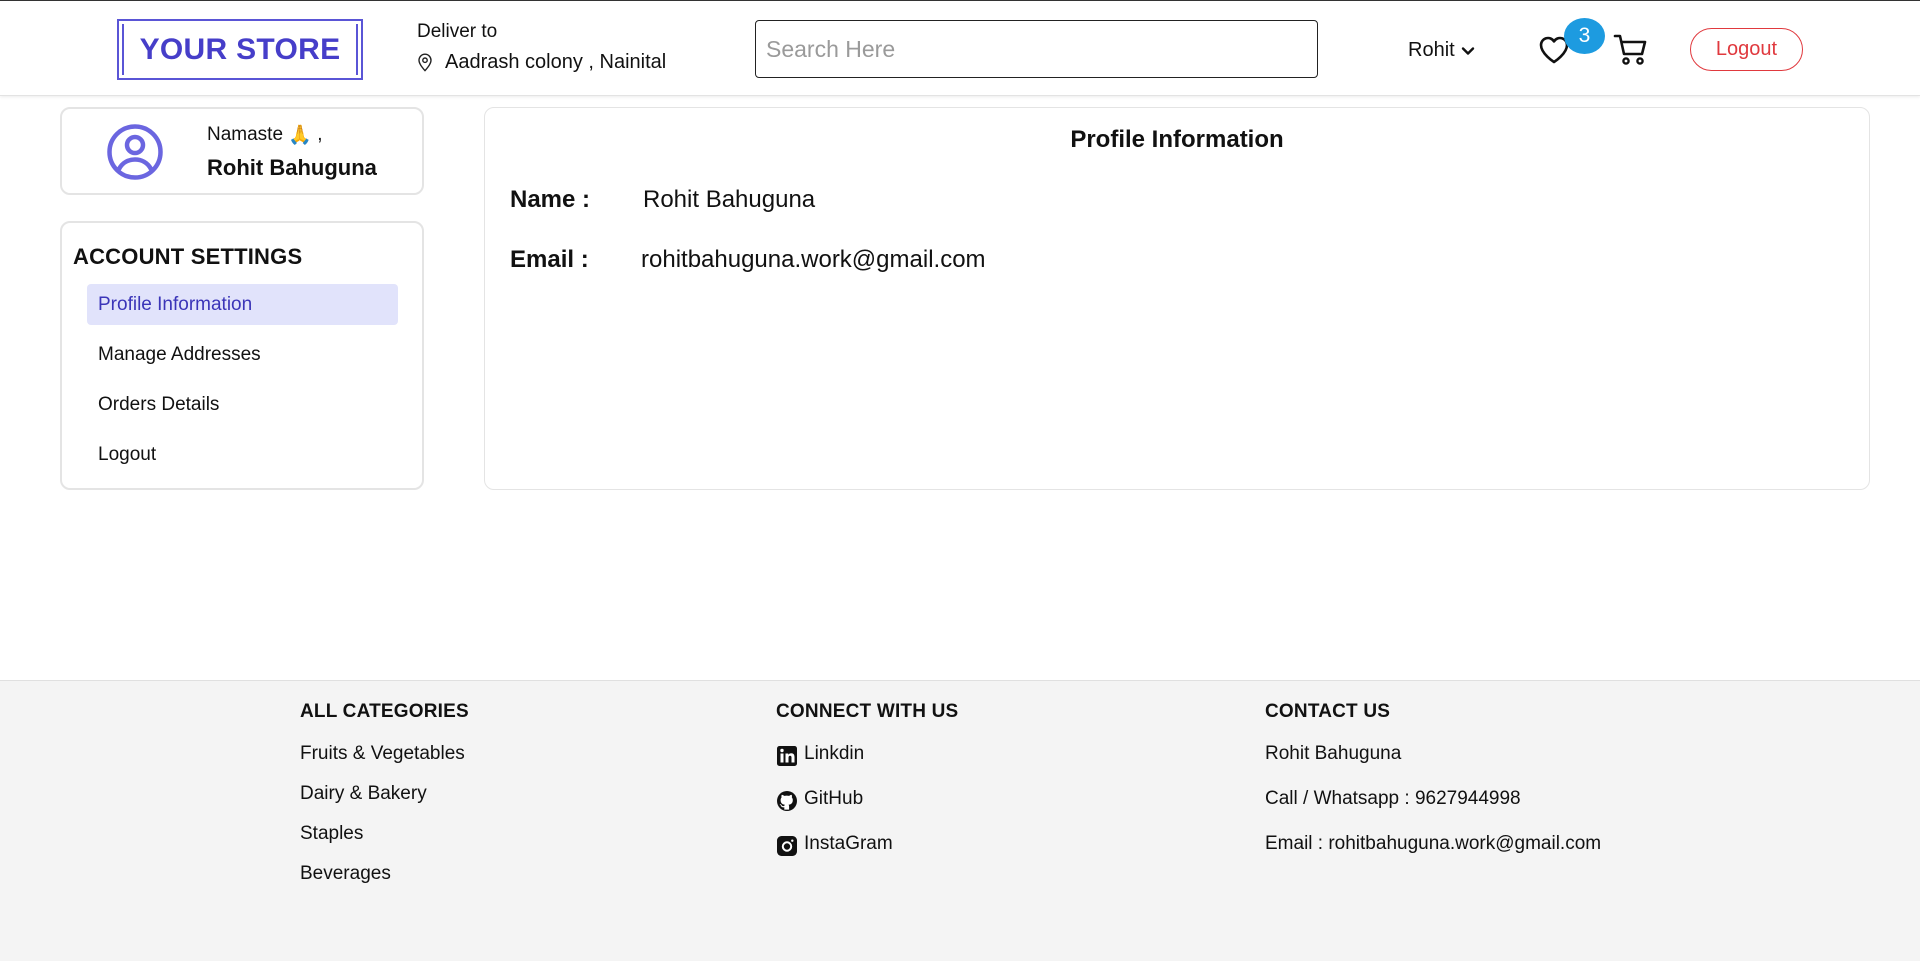 This screenshot has width=1920, height=961. What do you see at coordinates (425, 62) in the screenshot?
I see `location-pin-icon` at bounding box center [425, 62].